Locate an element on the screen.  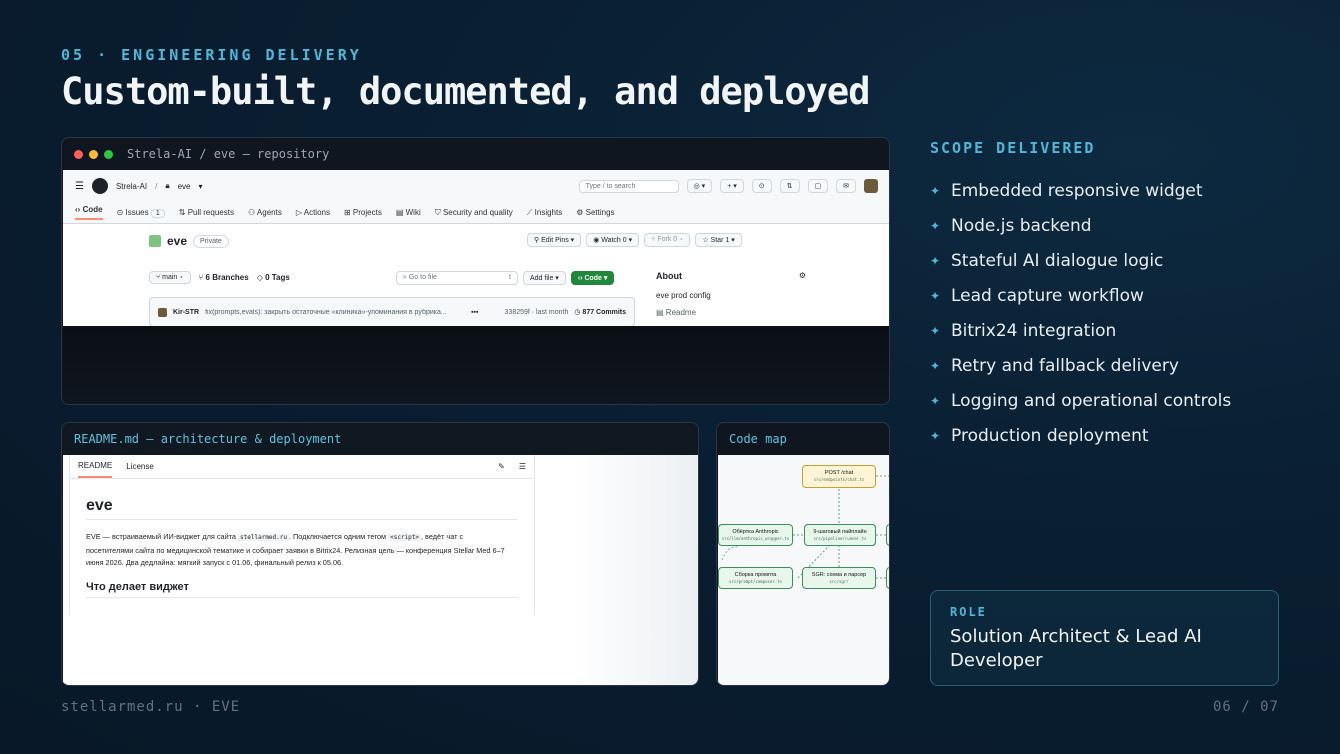
commits-link: ◷ 877 Commits is located at coordinates (600, 312).